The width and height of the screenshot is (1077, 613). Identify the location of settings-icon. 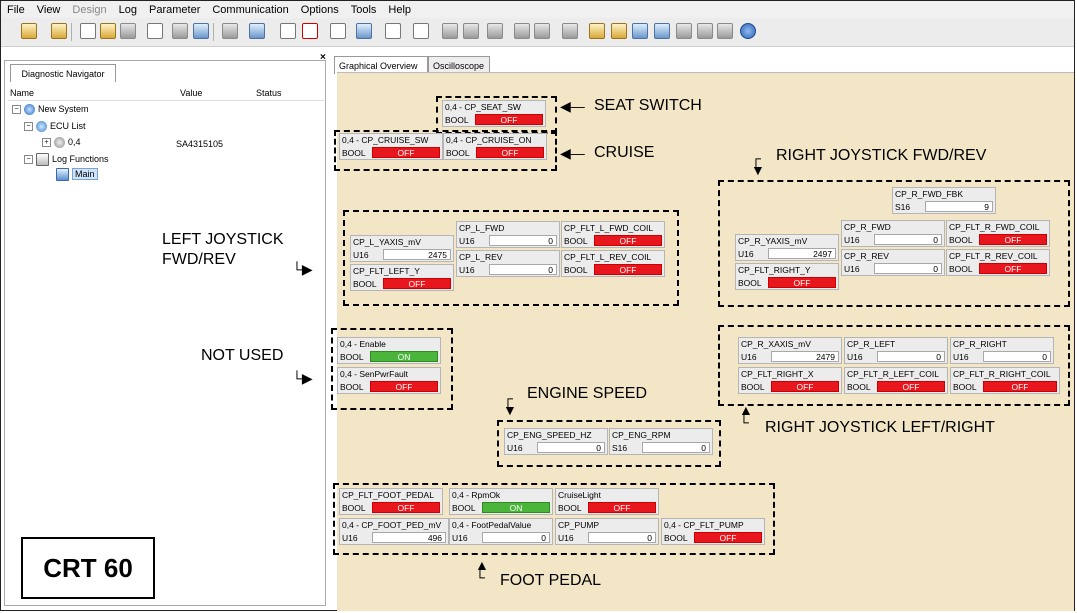
(201, 31).